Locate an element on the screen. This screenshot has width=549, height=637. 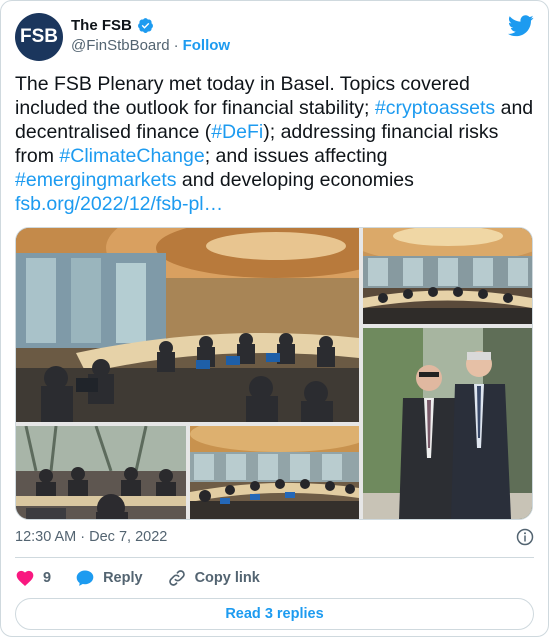
reply-bubble-icon is located at coordinates (85, 578).